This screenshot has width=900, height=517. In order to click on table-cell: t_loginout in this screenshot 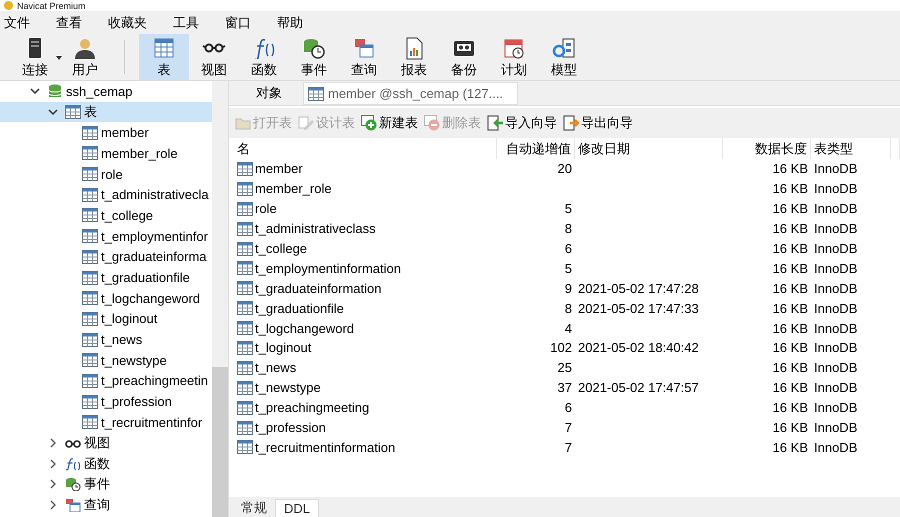, I will do `click(283, 348)`.